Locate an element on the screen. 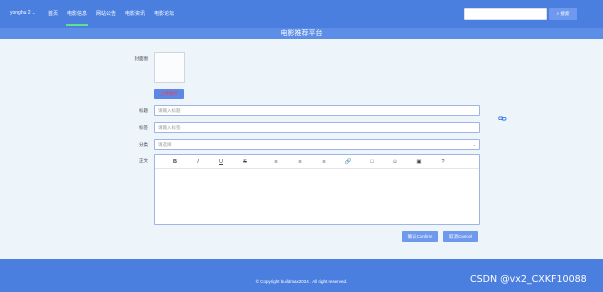  nav-item-news: 电影资讯 is located at coordinates (135, 17).